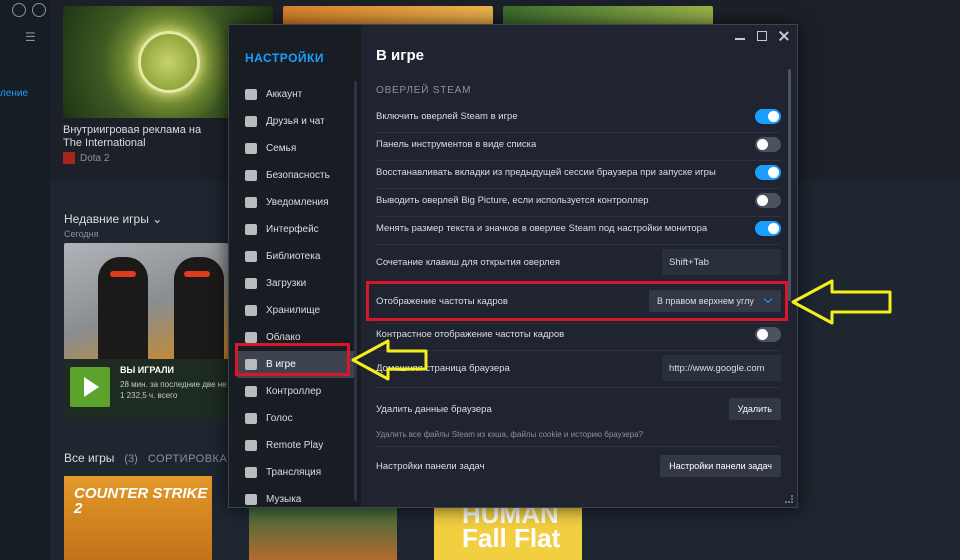 The image size is (960, 560). What do you see at coordinates (251, 418) in the screenshot?
I see `microphone-icon` at bounding box center [251, 418].